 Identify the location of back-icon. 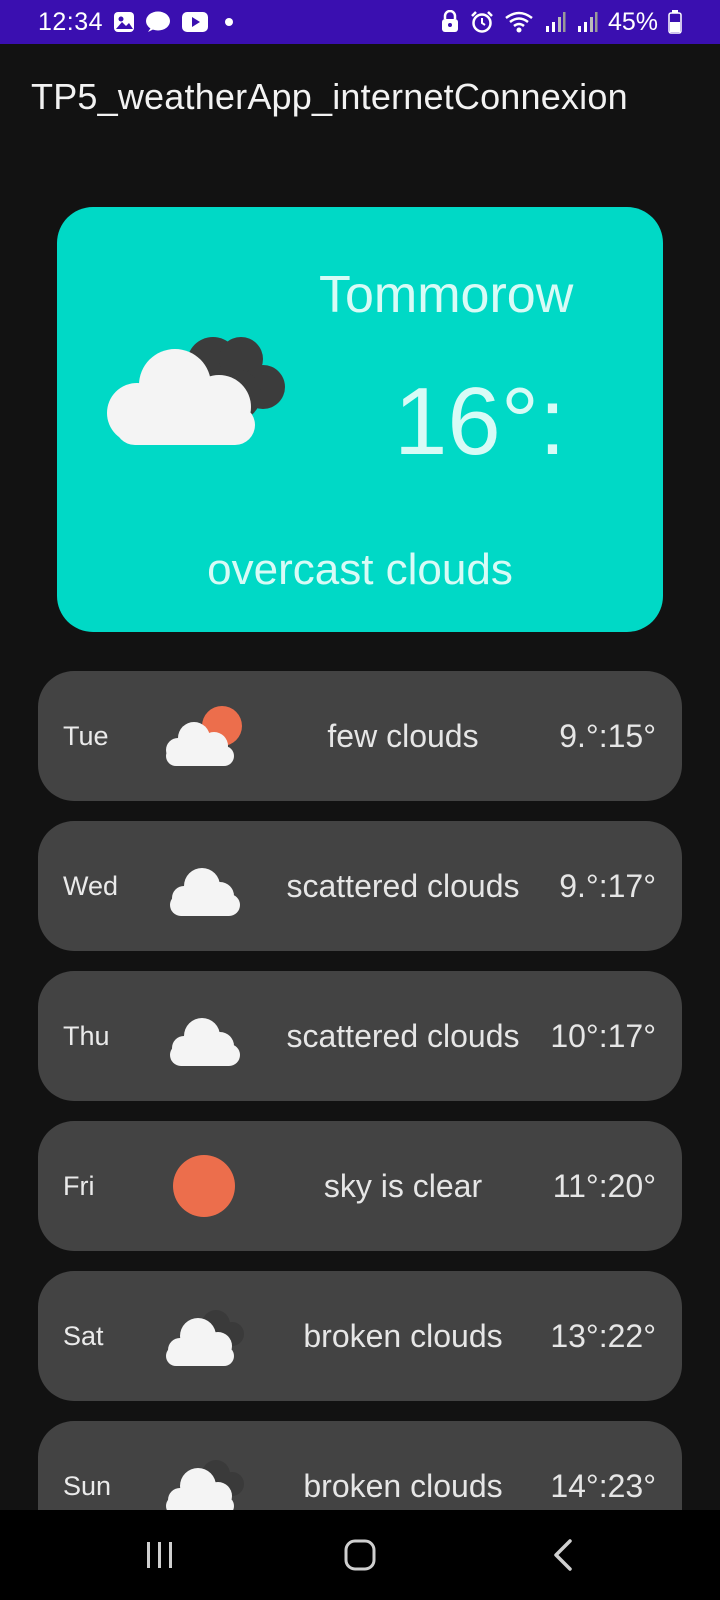
(563, 1555).